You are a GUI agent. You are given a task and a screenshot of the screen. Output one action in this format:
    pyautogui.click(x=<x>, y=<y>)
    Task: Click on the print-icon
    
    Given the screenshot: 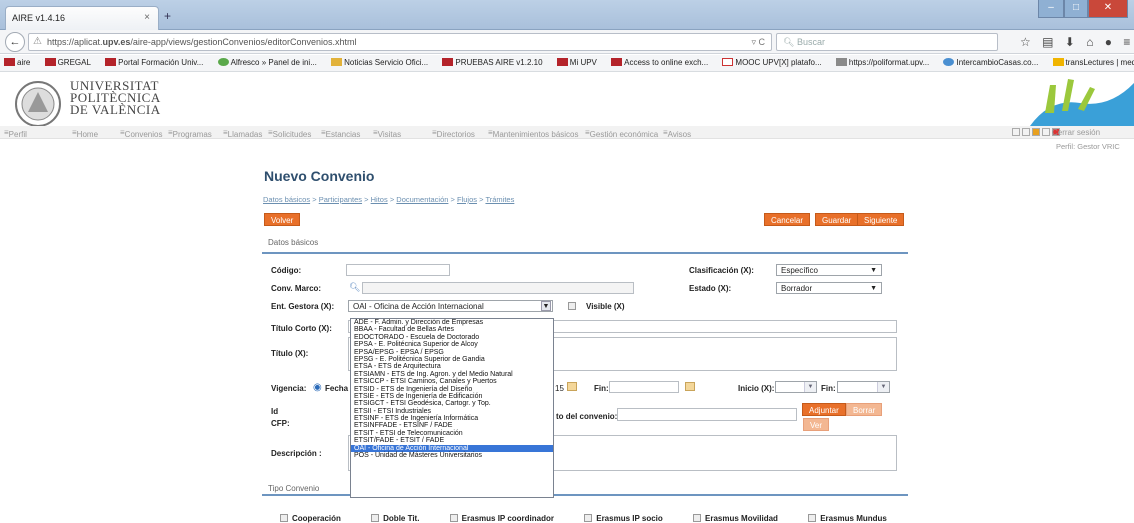 What is the action you would take?
    pyautogui.click(x=1046, y=132)
    